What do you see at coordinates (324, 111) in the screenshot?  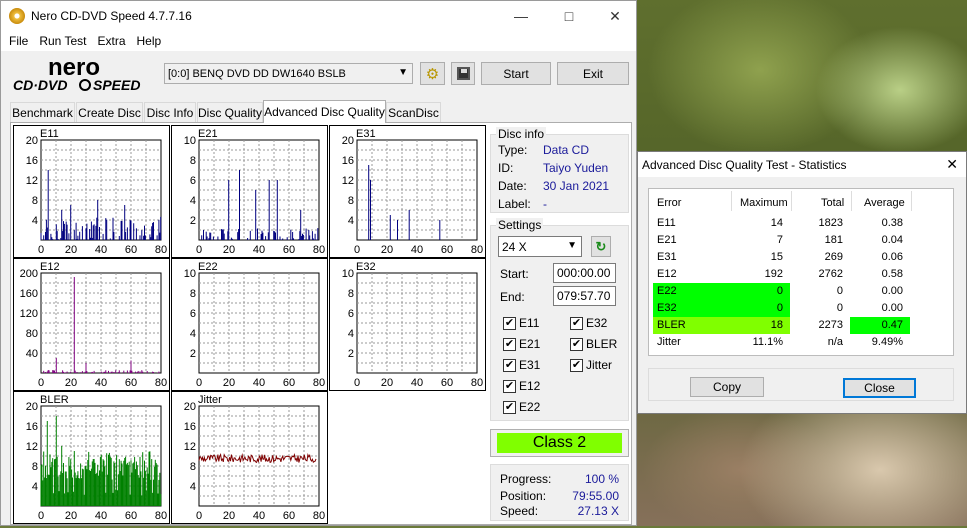 I see `tab-advanced-disc-quality: Advanced Disc Quality` at bounding box center [324, 111].